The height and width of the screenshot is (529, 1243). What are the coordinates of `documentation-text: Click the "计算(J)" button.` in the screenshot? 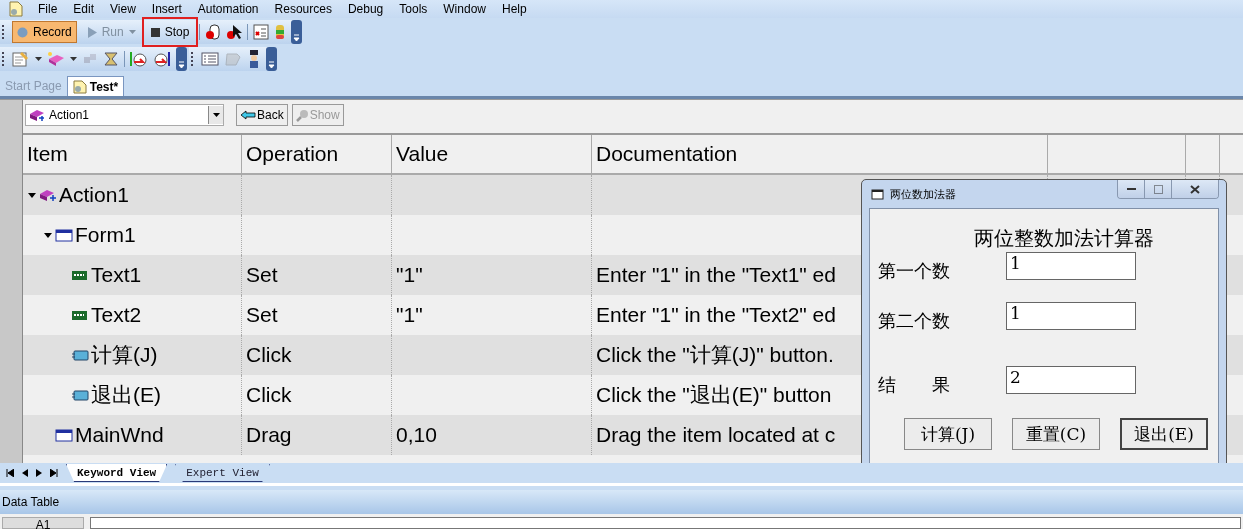 It's located at (715, 355).